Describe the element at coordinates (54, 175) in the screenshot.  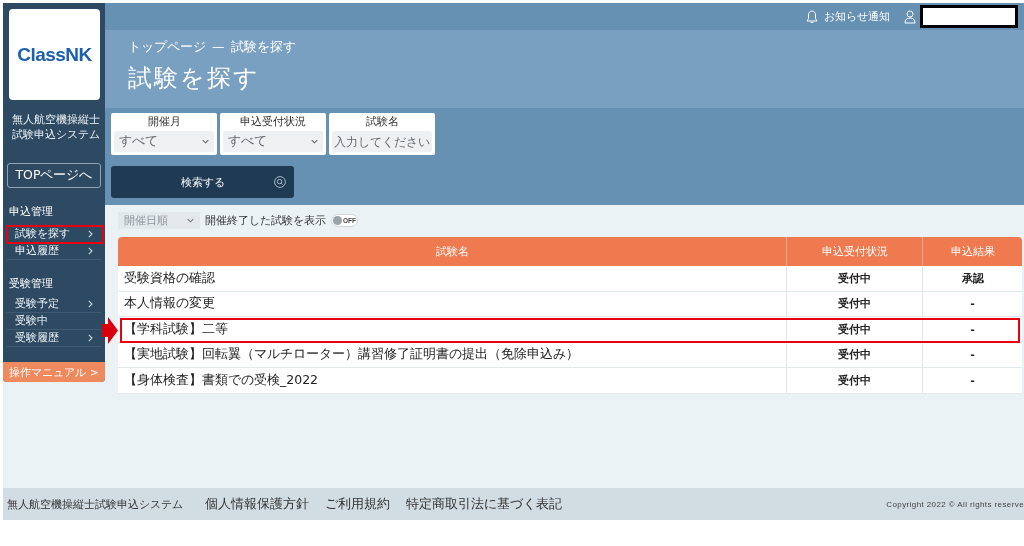
I see `top-page-button: TOPページへ` at that location.